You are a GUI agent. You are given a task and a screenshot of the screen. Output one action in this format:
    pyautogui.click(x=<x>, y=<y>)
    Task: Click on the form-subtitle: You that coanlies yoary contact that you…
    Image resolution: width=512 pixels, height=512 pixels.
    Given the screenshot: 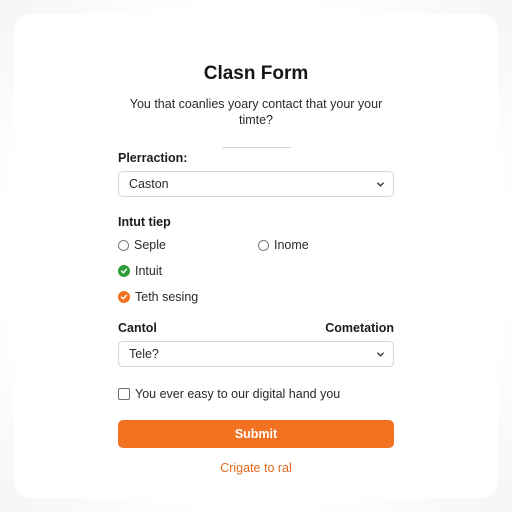 What is the action you would take?
    pyautogui.click(x=256, y=112)
    